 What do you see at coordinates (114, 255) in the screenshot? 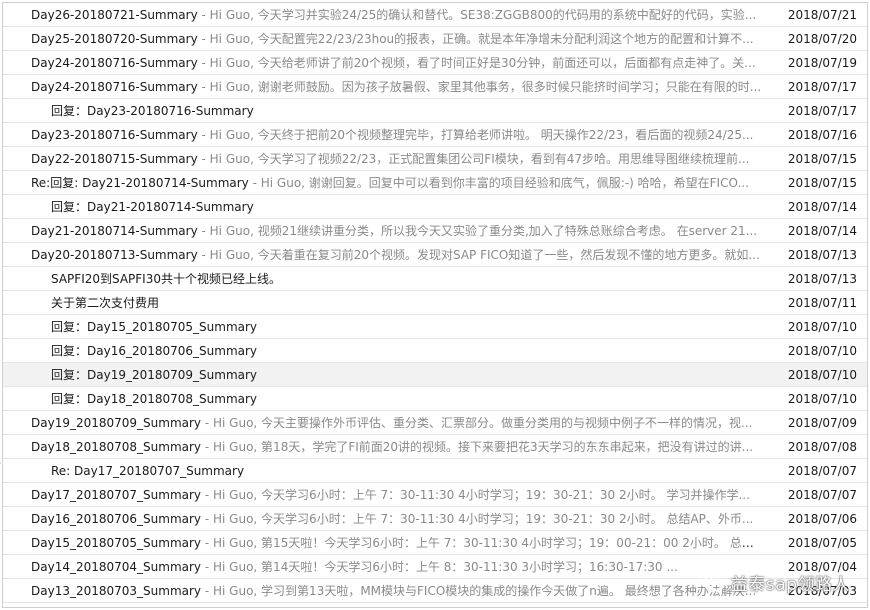
I see `message-title: Day20-20180713-Summary` at bounding box center [114, 255].